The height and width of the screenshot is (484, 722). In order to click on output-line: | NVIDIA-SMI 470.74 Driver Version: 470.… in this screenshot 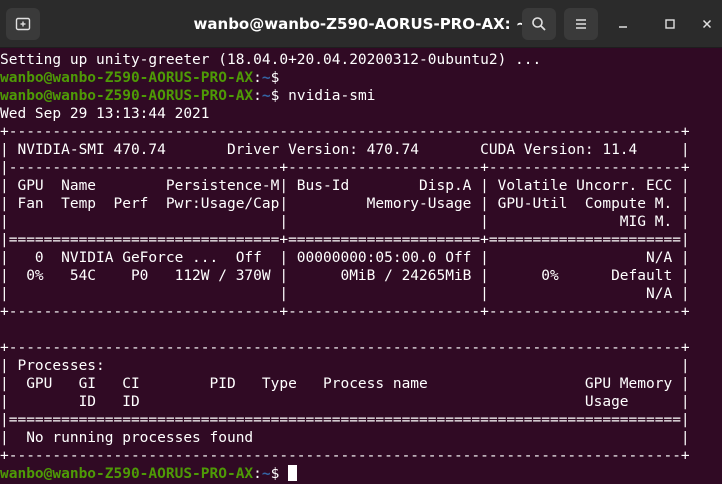, I will do `click(345, 150)`.